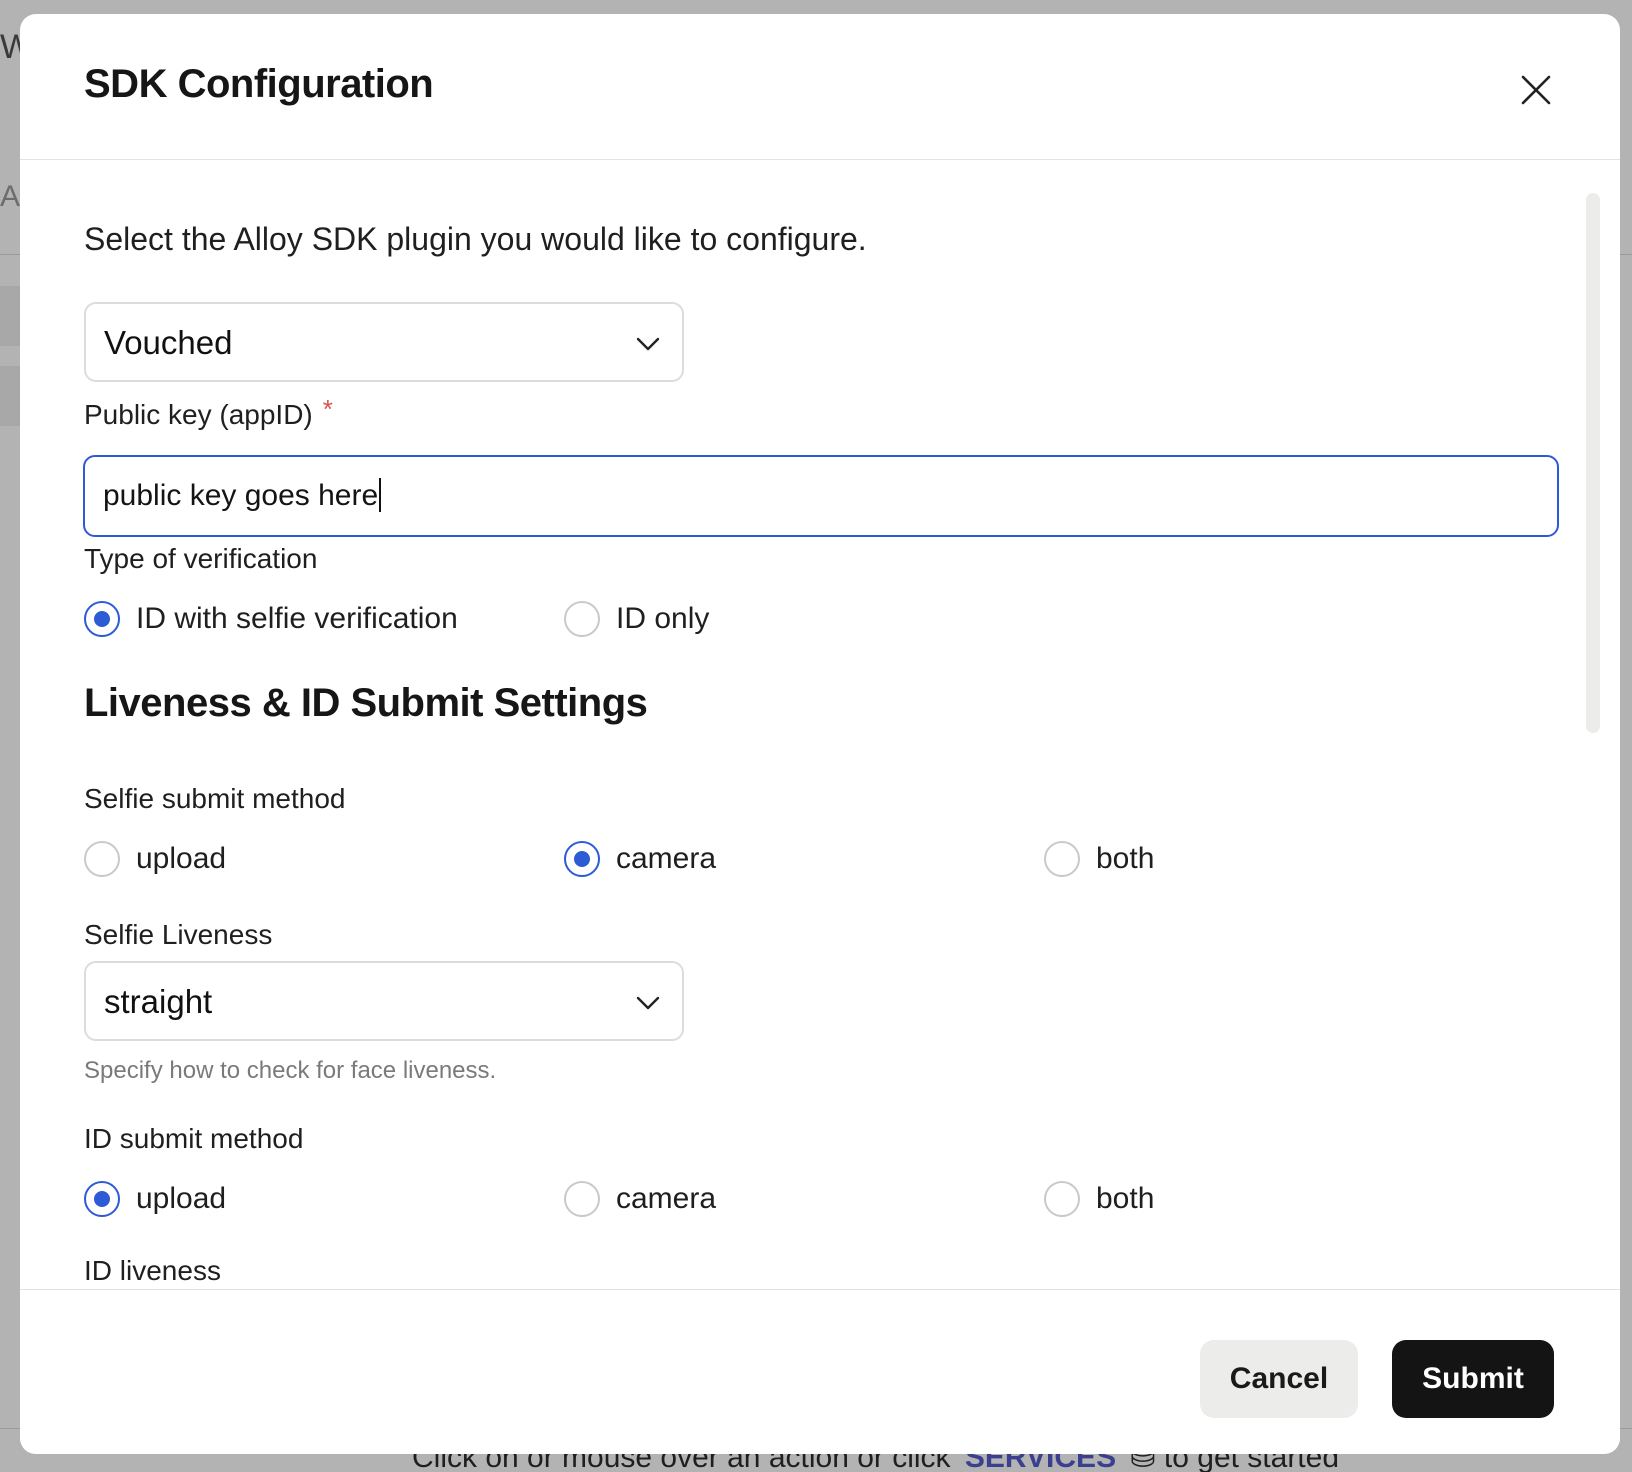 The image size is (1632, 1472). What do you see at coordinates (201, 558) in the screenshot?
I see `verification-type-label: Type of verification` at bounding box center [201, 558].